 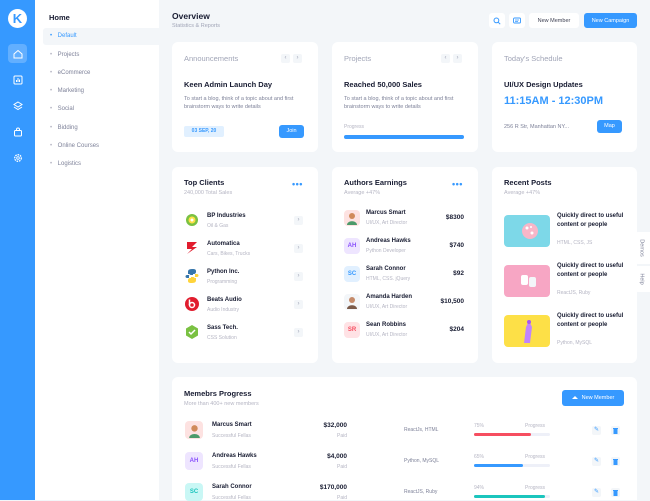 I want to click on member-tech: Python, MySQL, so click(x=422, y=461).